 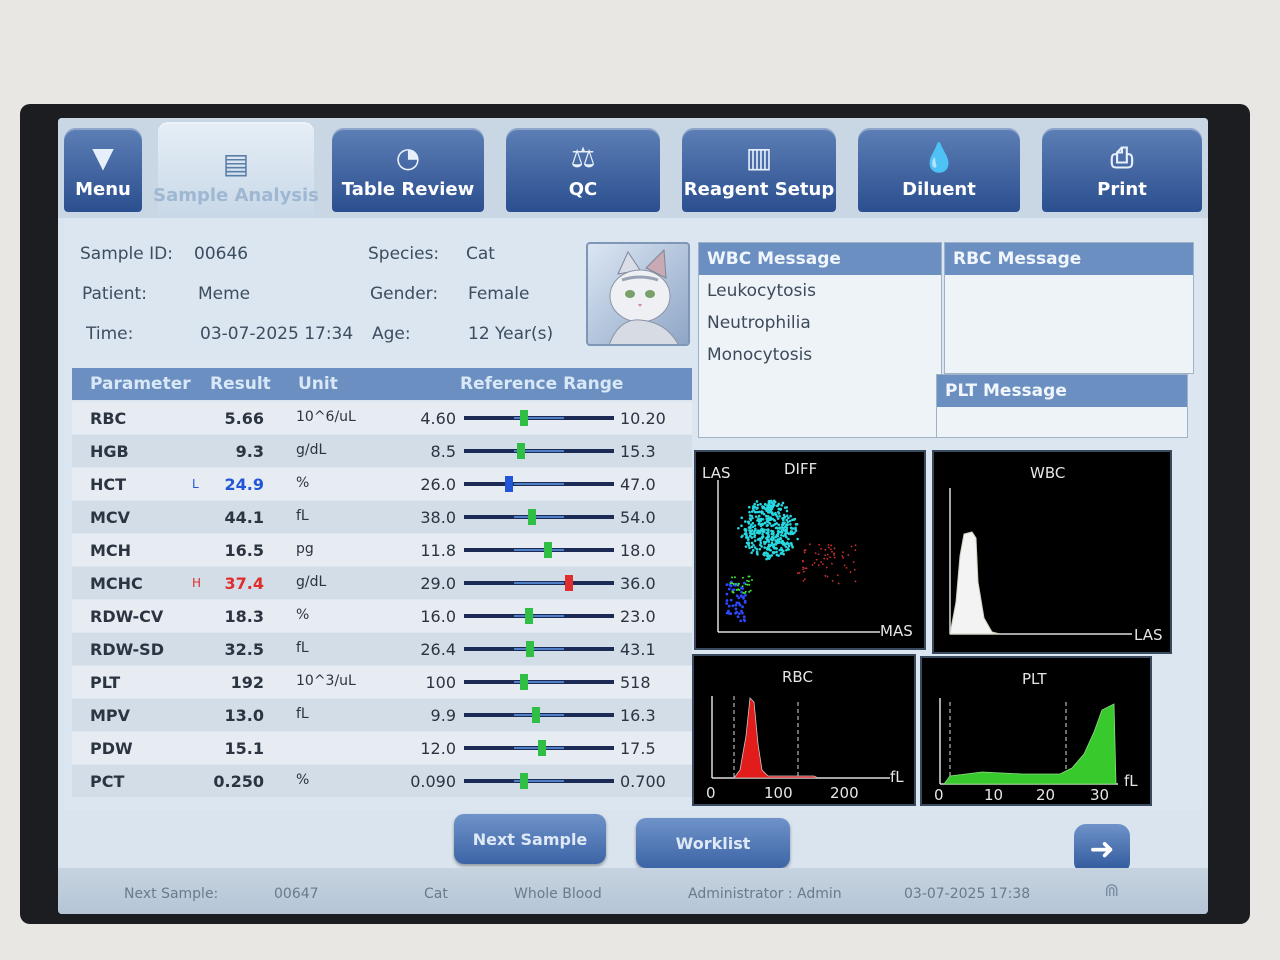 What do you see at coordinates (530, 839) in the screenshot?
I see `next-sample-button: Next Sample` at bounding box center [530, 839].